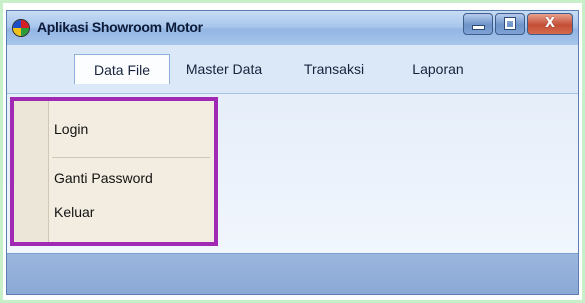  Describe the element at coordinates (478, 27) in the screenshot. I see `minimize-icon` at that location.